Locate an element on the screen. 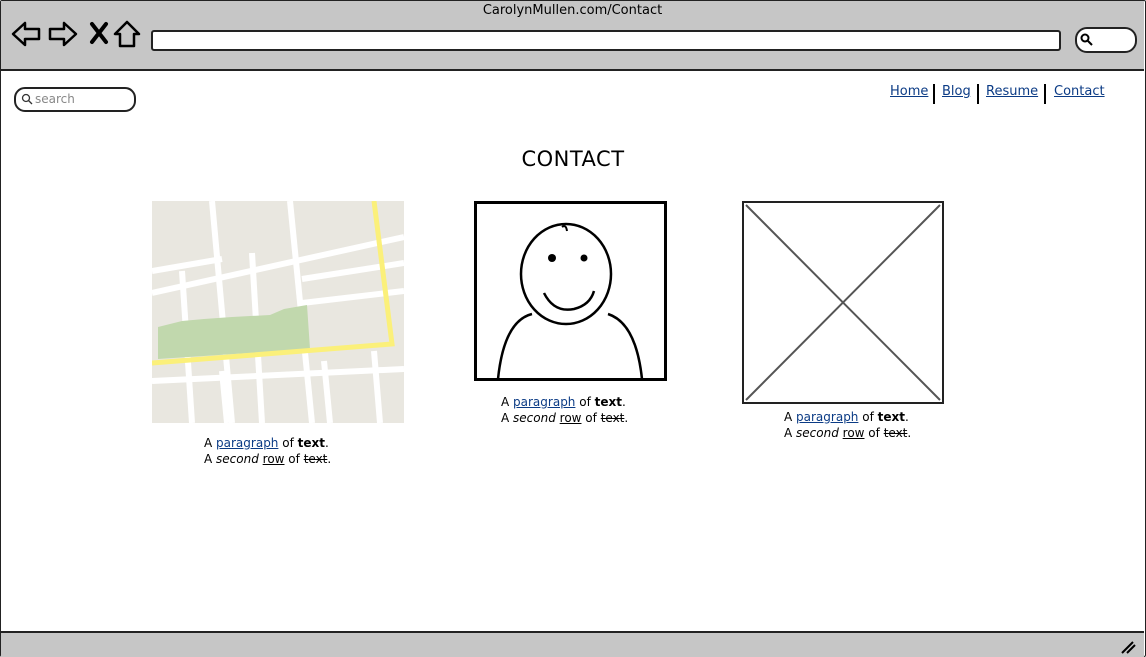 This screenshot has width=1146, height=657. nav-link-blog: Blog is located at coordinates (956, 91).